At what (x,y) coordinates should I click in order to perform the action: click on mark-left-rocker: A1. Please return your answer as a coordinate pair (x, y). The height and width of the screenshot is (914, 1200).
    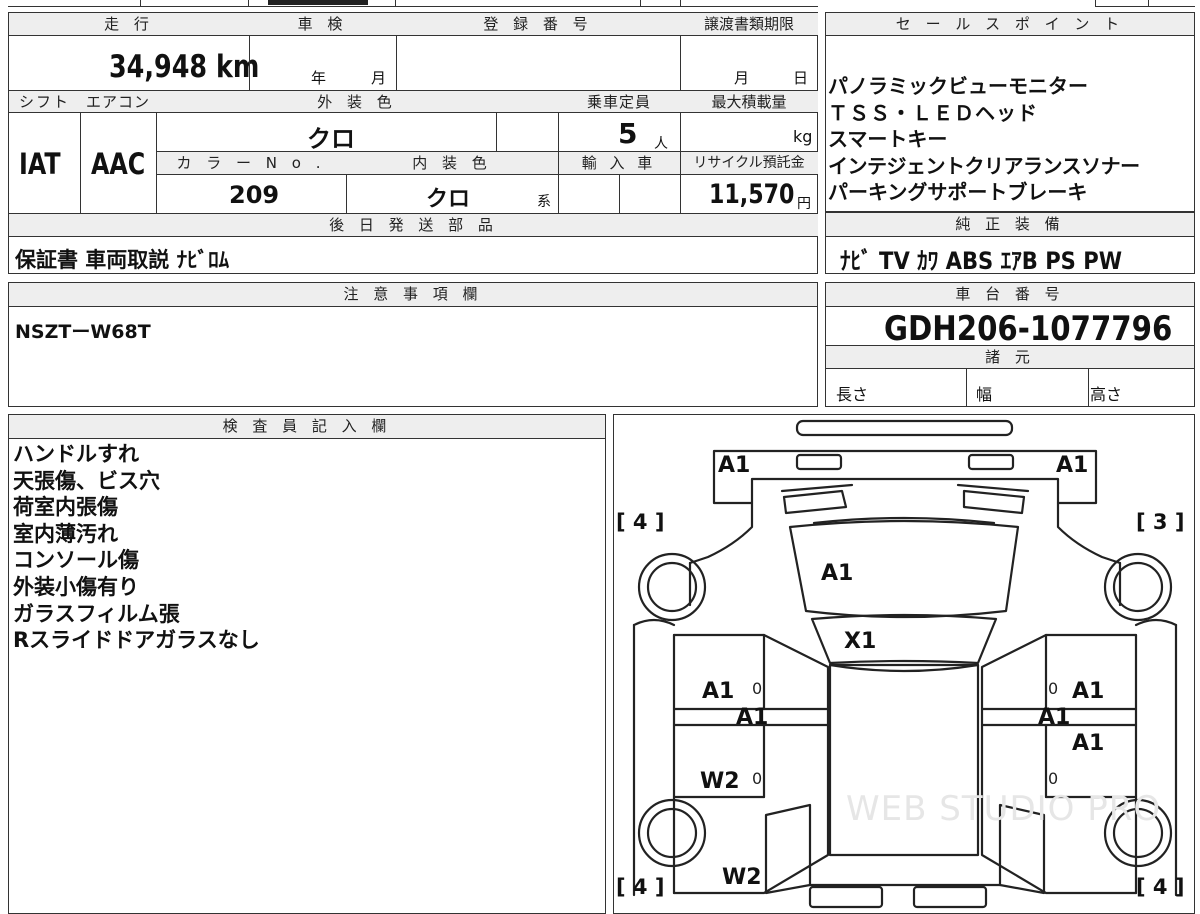
    Looking at the image, I should click on (752, 717).